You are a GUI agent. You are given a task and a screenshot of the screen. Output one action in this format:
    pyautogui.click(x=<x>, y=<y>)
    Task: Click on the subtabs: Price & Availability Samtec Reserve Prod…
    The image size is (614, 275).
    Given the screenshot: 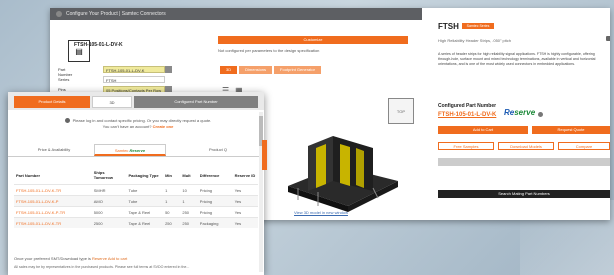 What is the action you would take?
    pyautogui.click(x=136, y=149)
    